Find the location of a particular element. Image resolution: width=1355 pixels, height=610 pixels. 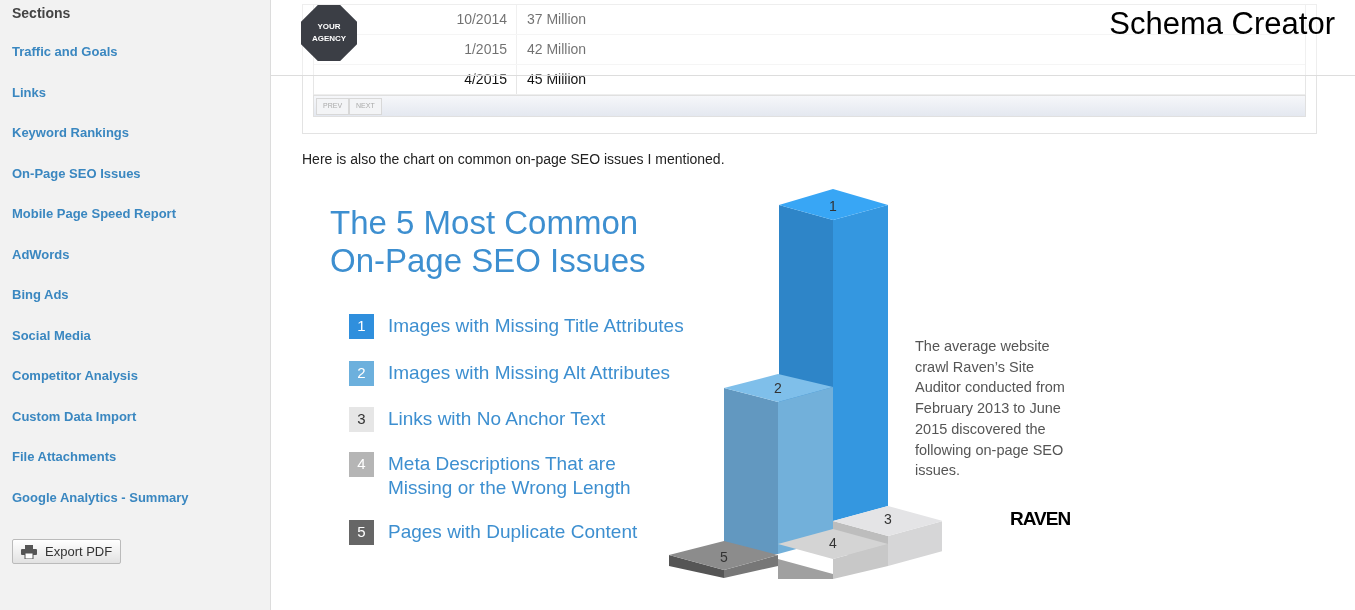

infographic-title: The 5 Most Common On-Page SEO Issues is located at coordinates (488, 242).